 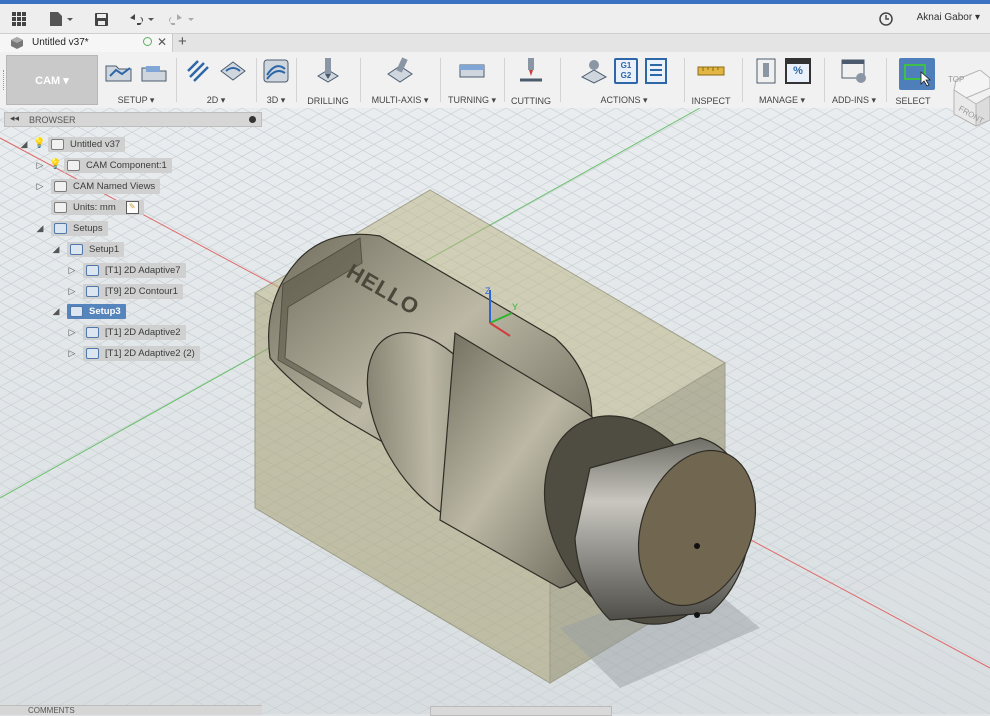 I want to click on tree-item-named-views: ▷ CAM Named Views, so click(x=97, y=186).